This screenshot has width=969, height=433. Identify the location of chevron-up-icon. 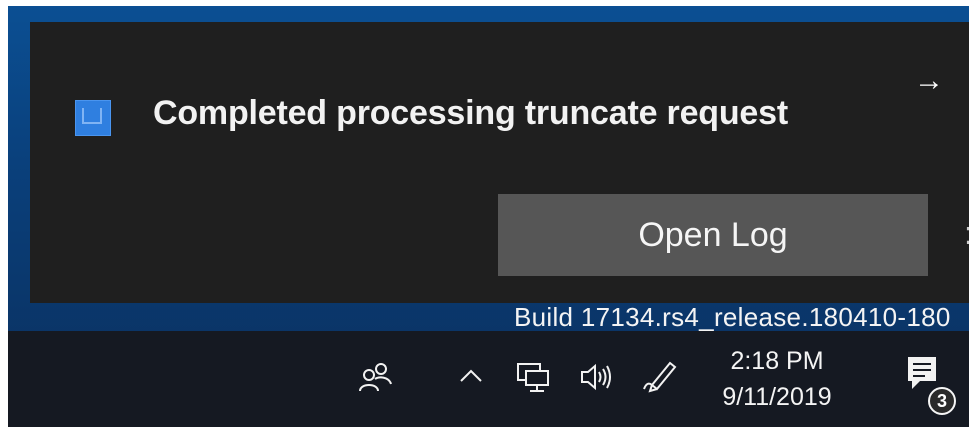
(471, 376).